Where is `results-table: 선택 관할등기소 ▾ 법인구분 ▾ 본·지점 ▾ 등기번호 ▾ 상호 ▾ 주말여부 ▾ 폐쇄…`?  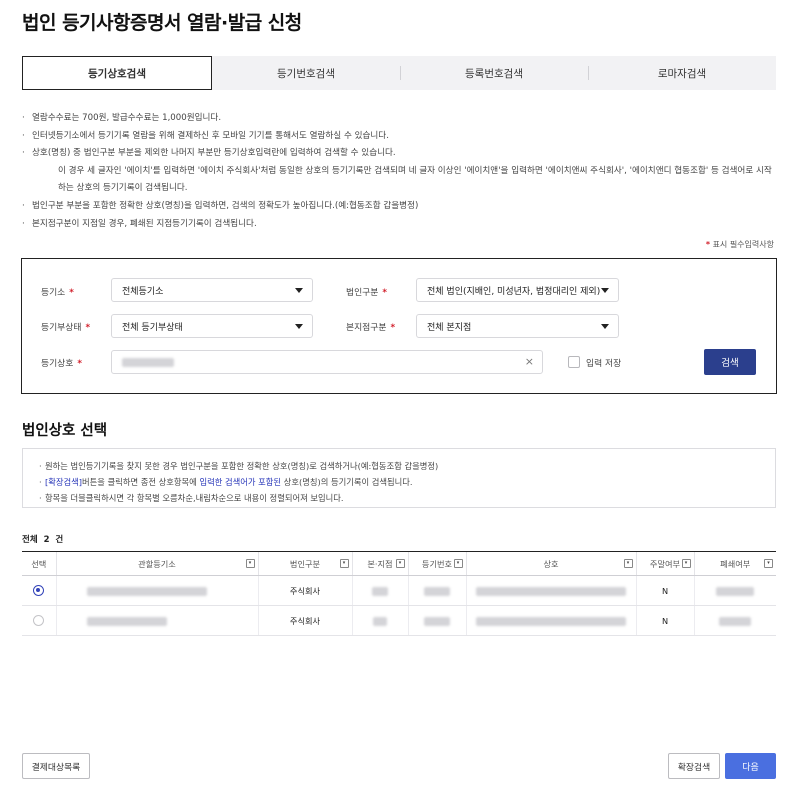 results-table: 선택 관할등기소 ▾ 법인구분 ▾ 본·지점 ▾ 등기번호 ▾ 상호 ▾ 주말여부 ▾ 폐쇄… is located at coordinates (399, 593).